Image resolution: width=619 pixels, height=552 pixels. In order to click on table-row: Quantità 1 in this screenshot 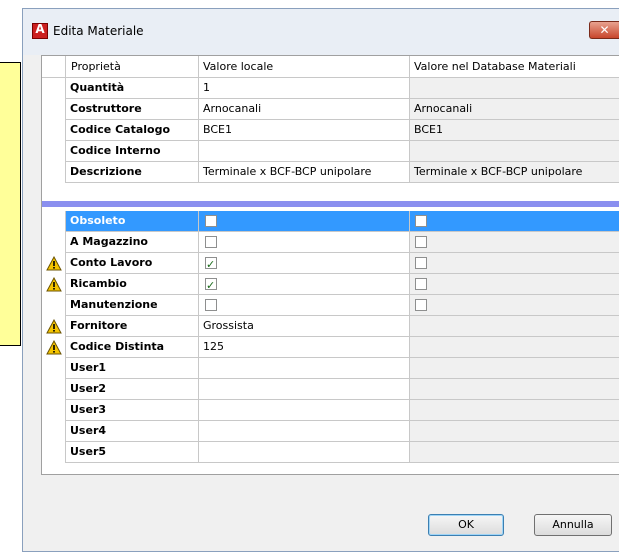, I will do `click(330, 88)`.